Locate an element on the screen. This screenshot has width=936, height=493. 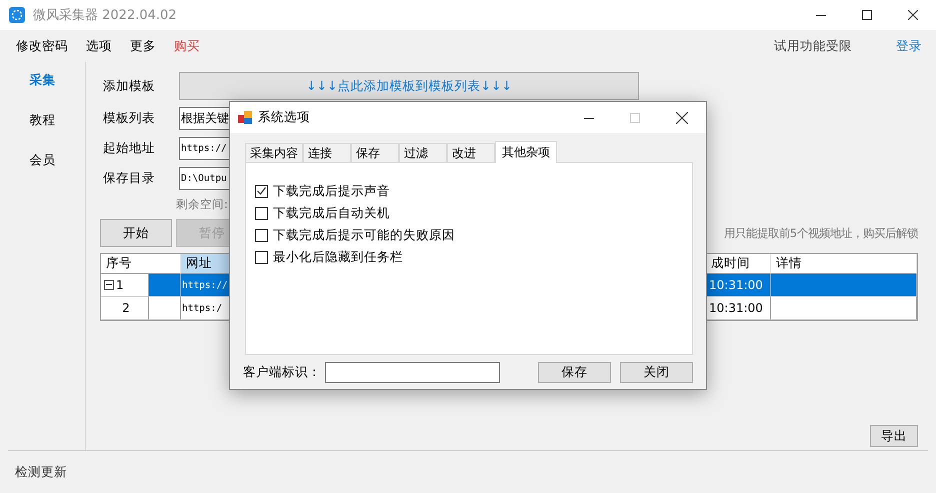
trial-notice: 试用功能受限 is located at coordinates (813, 46).